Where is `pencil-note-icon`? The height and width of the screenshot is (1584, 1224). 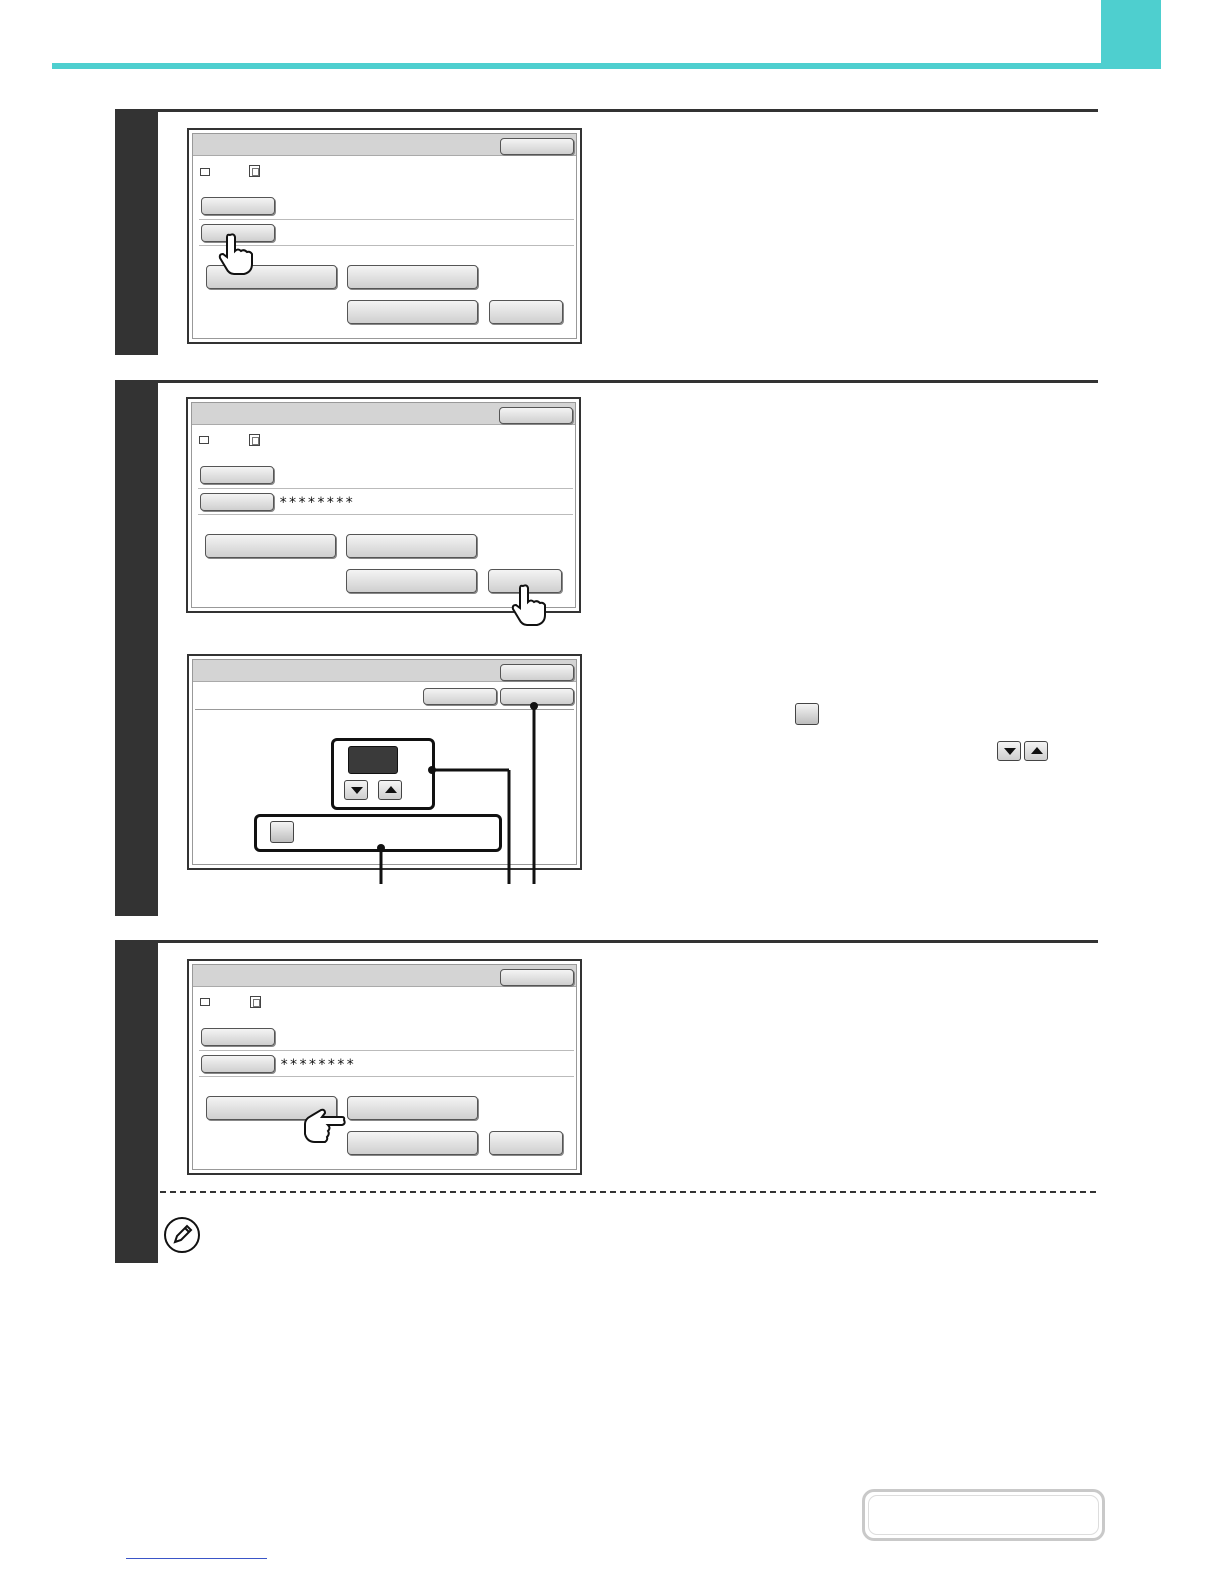
pencil-note-icon is located at coordinates (182, 1235).